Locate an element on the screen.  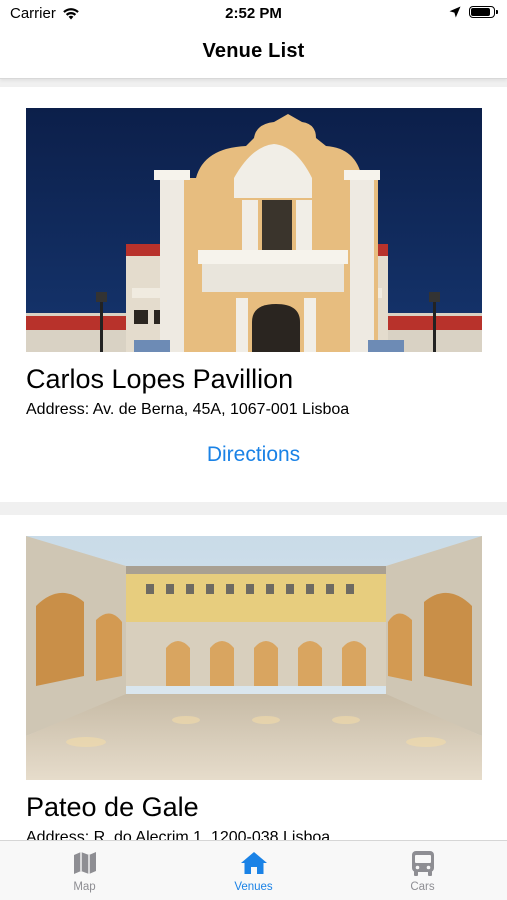
navigation-bar: Venue List is located at coordinates (253, 53).